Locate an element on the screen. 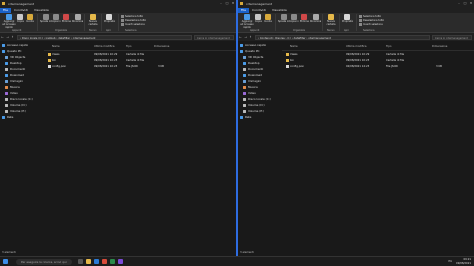 This screenshot has height=266, width=474. close-button: ✕ is located at coordinates (471, 3).